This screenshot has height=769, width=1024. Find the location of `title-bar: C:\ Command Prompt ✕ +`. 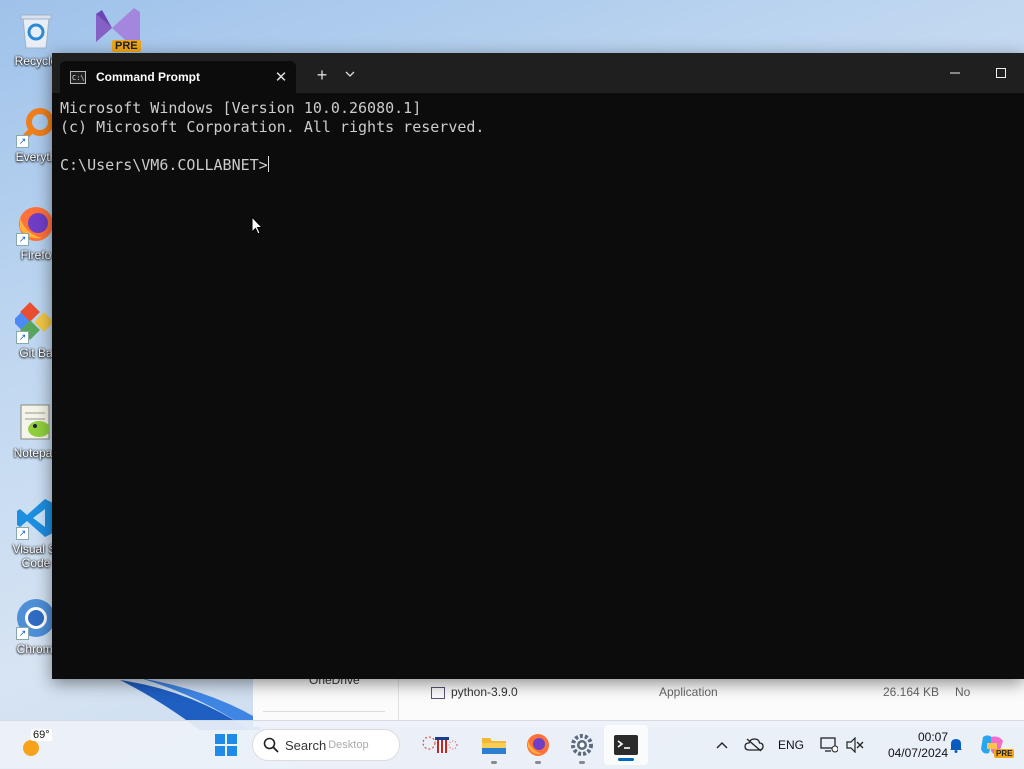

title-bar: C:\ Command Prompt ✕ + is located at coordinates (538, 73).